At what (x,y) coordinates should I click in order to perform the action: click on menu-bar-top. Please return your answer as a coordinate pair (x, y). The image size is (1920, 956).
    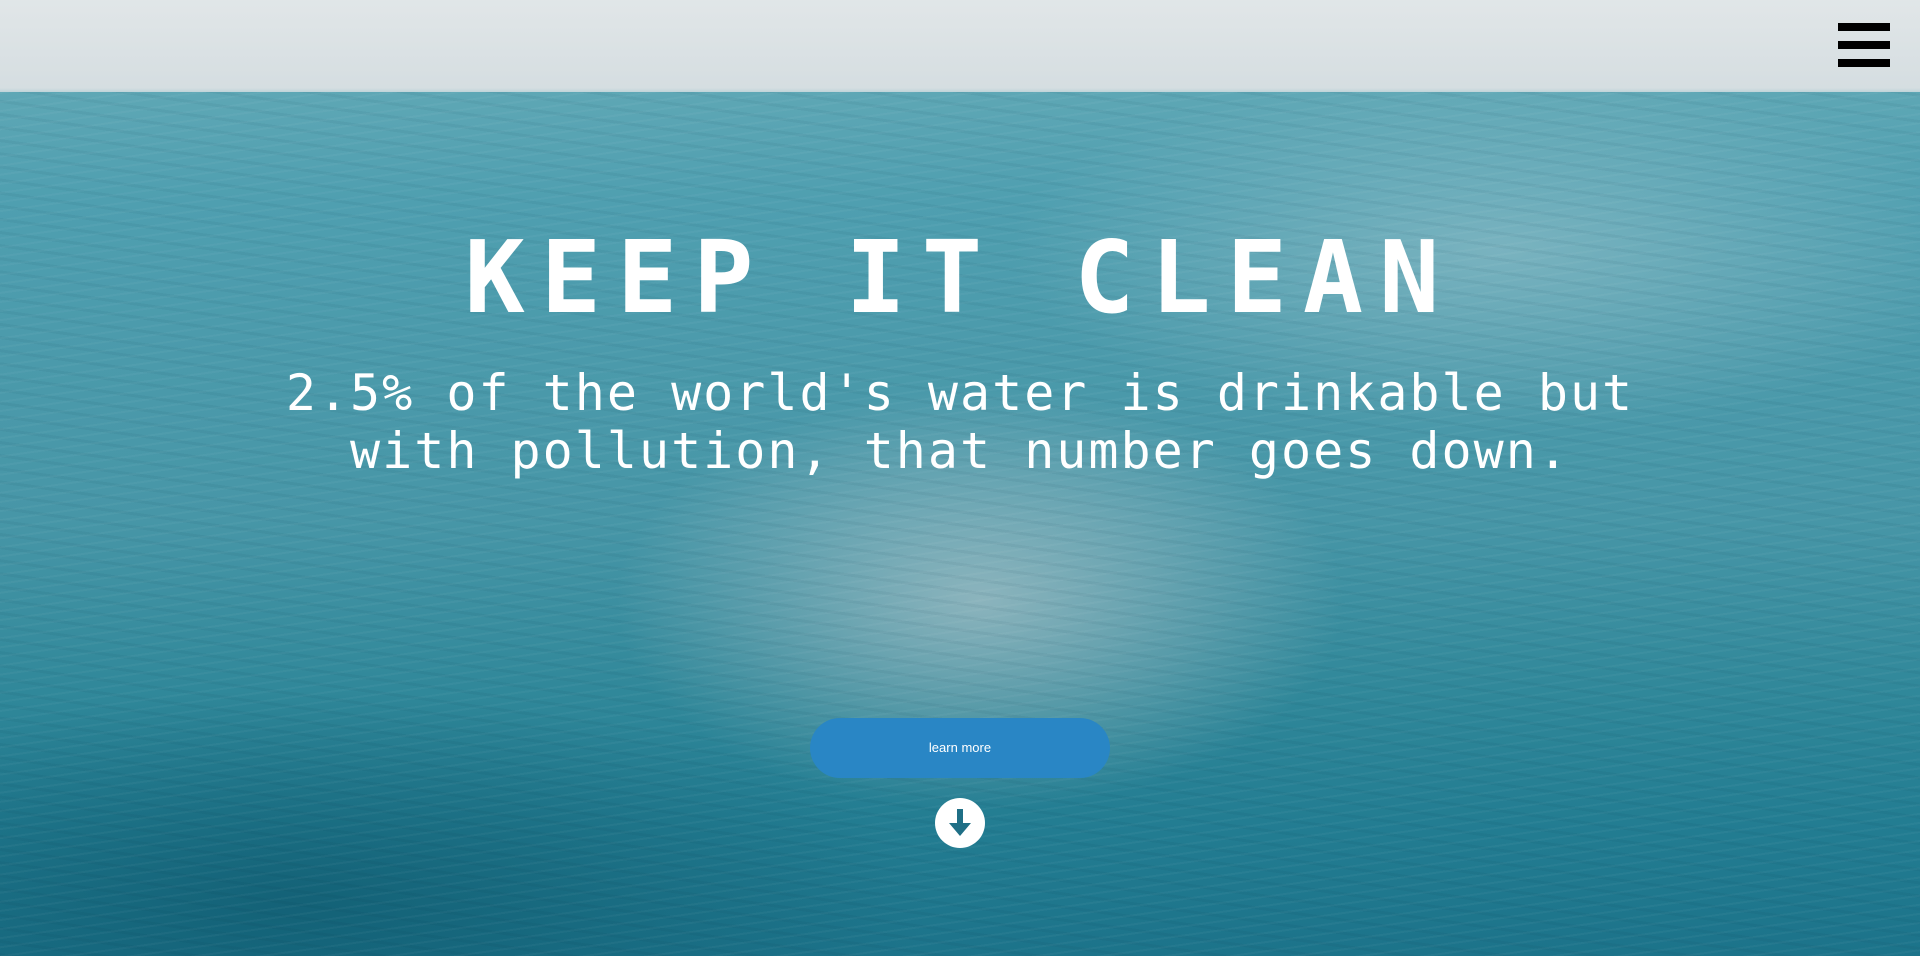
    Looking at the image, I should click on (1864, 27).